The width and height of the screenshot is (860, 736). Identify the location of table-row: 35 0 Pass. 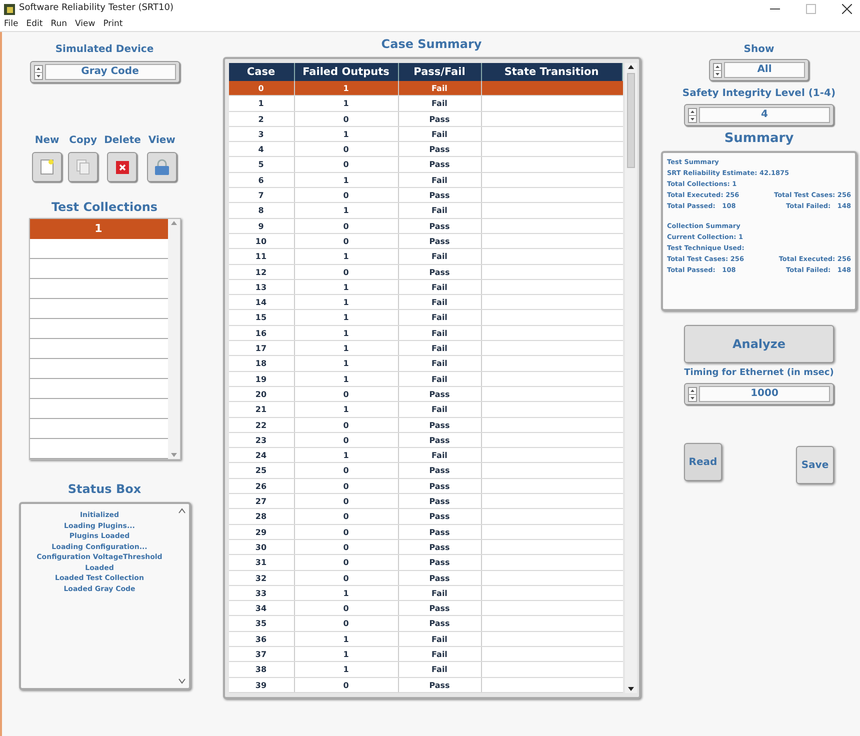
(425, 624).